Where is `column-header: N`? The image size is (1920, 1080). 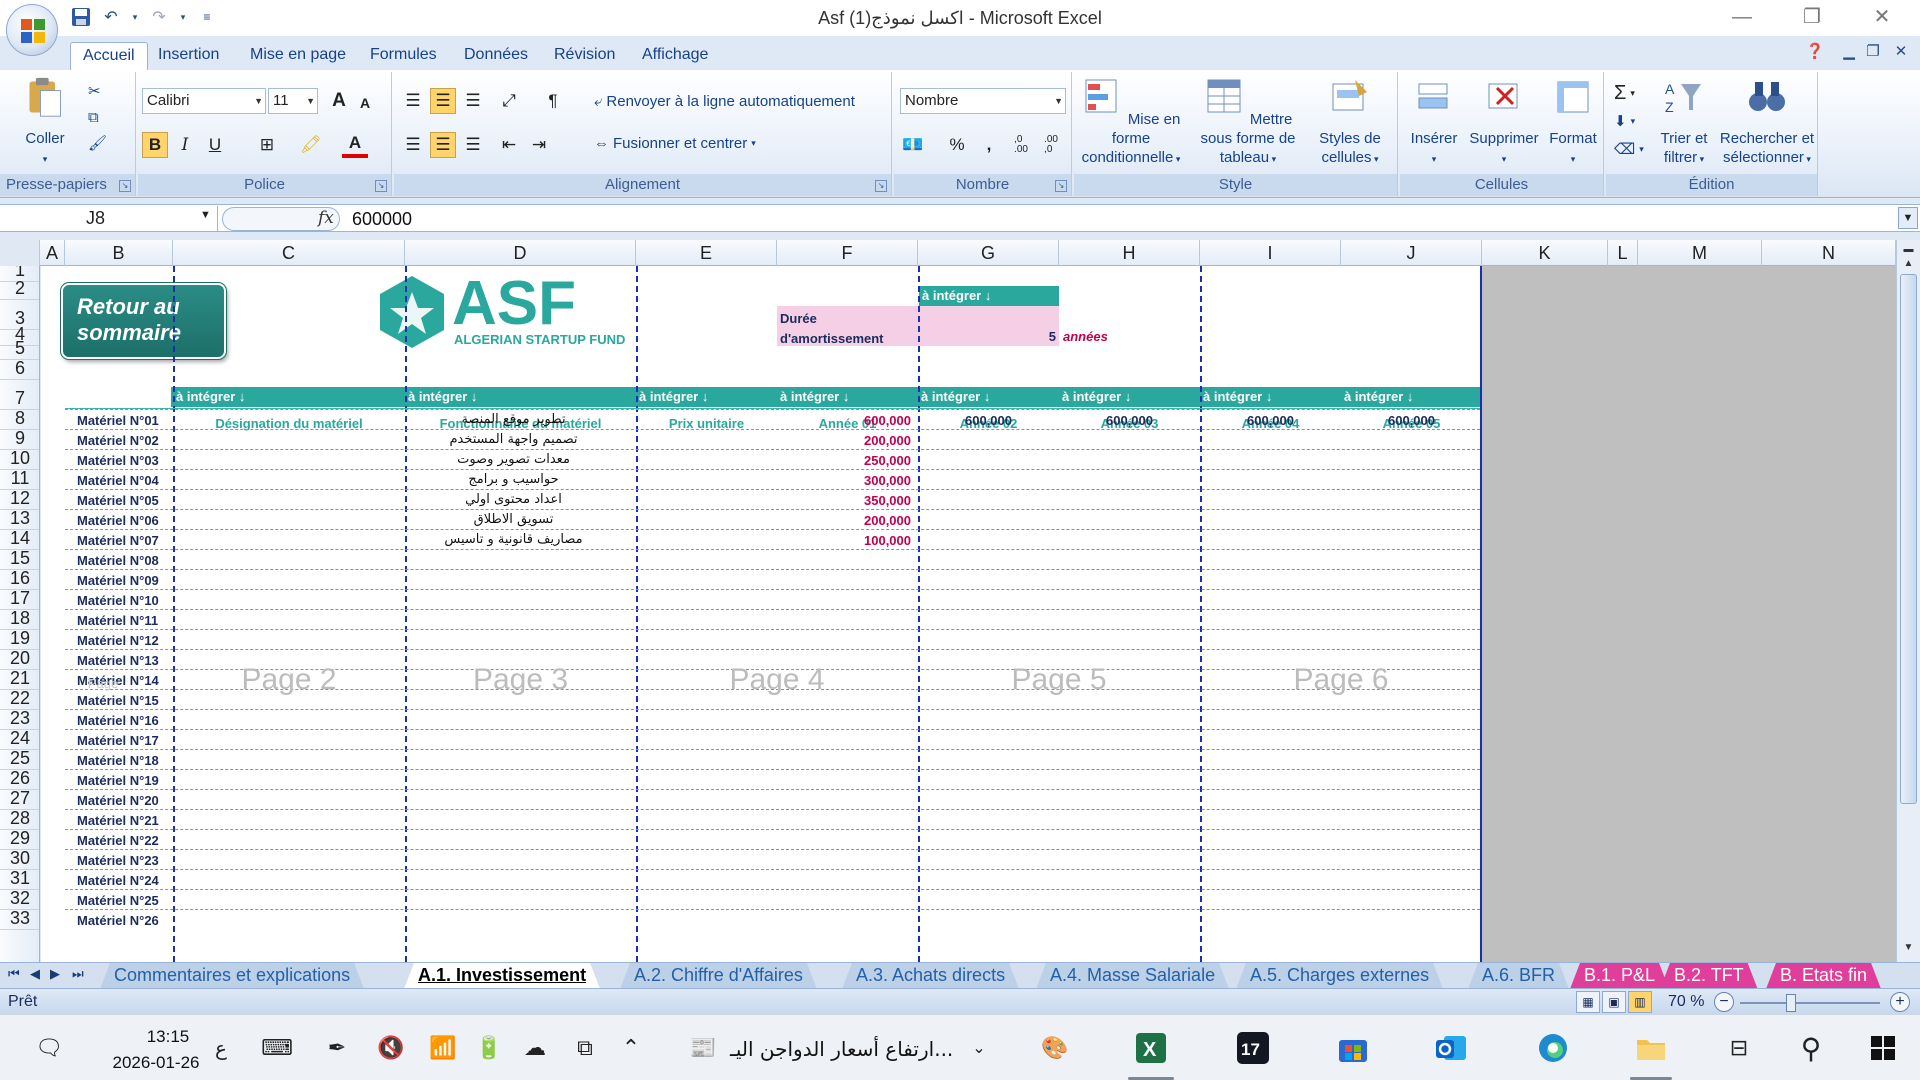 column-header: N is located at coordinates (1829, 253).